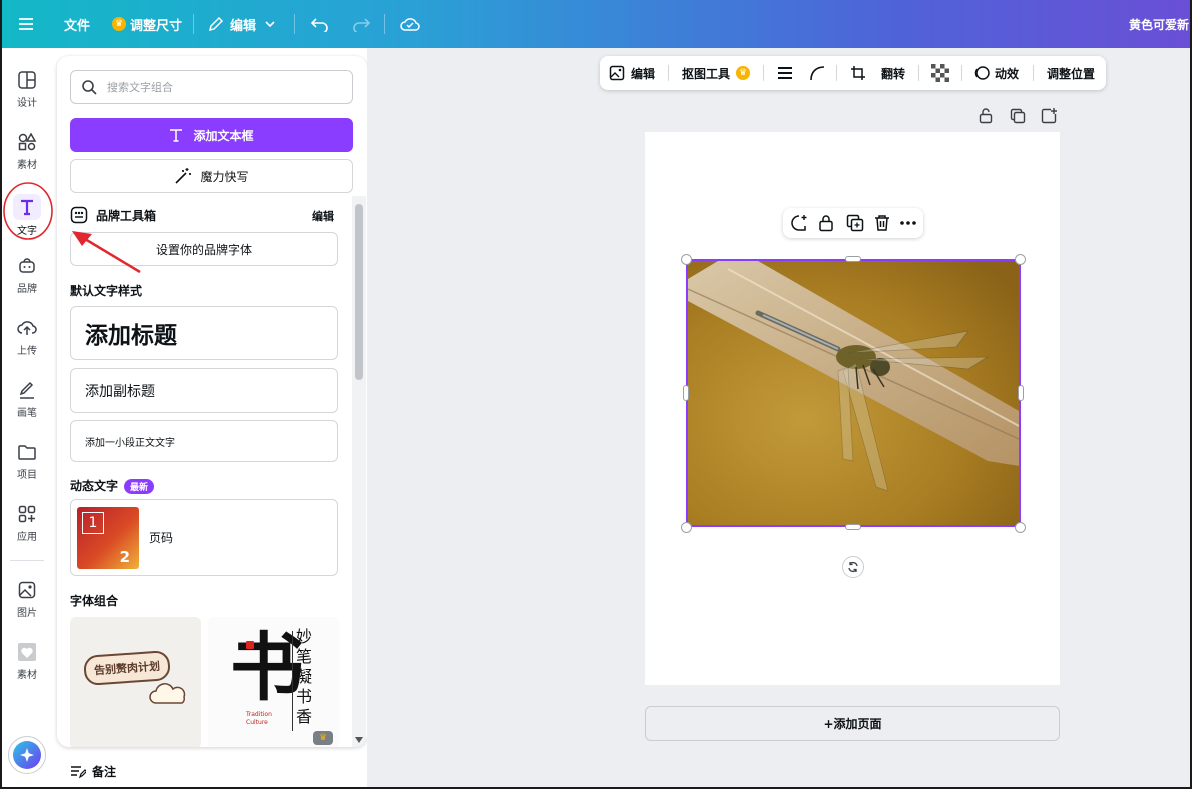  I want to click on trash-icon, so click(882, 223).